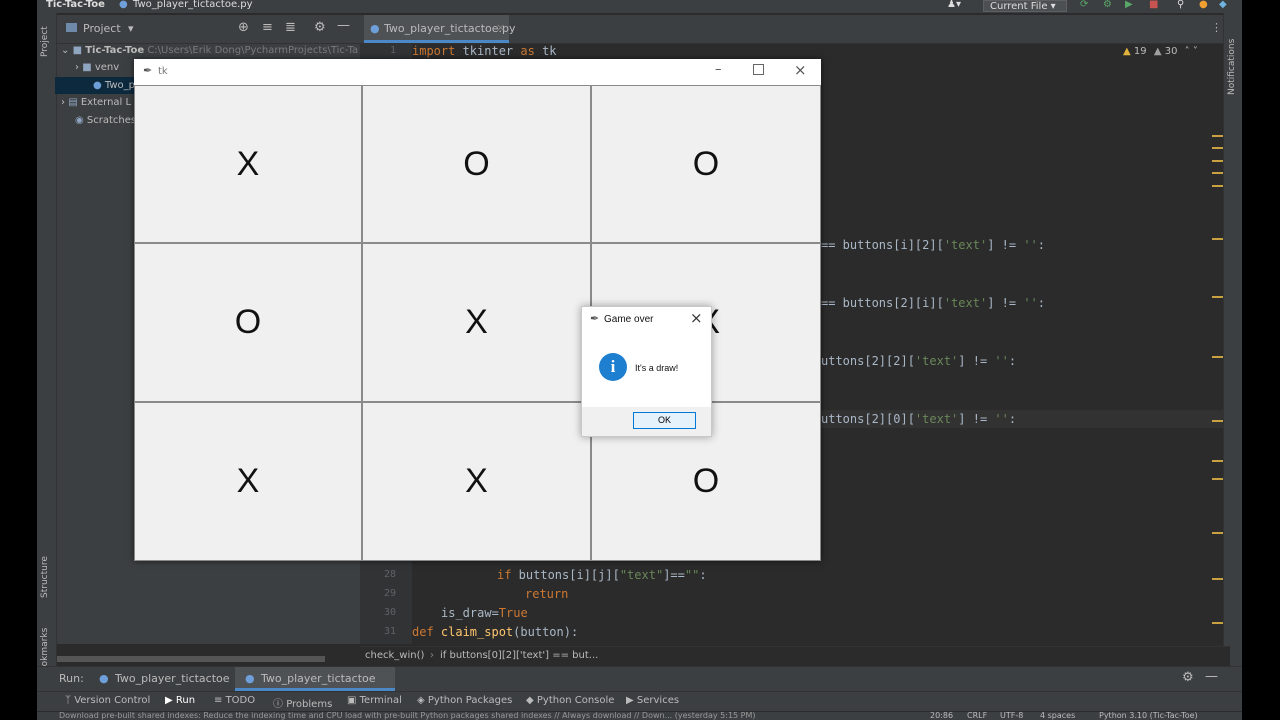 Image resolution: width=1280 pixels, height=720 pixels. I want to click on more-icon: ⋮, so click(1216, 27).